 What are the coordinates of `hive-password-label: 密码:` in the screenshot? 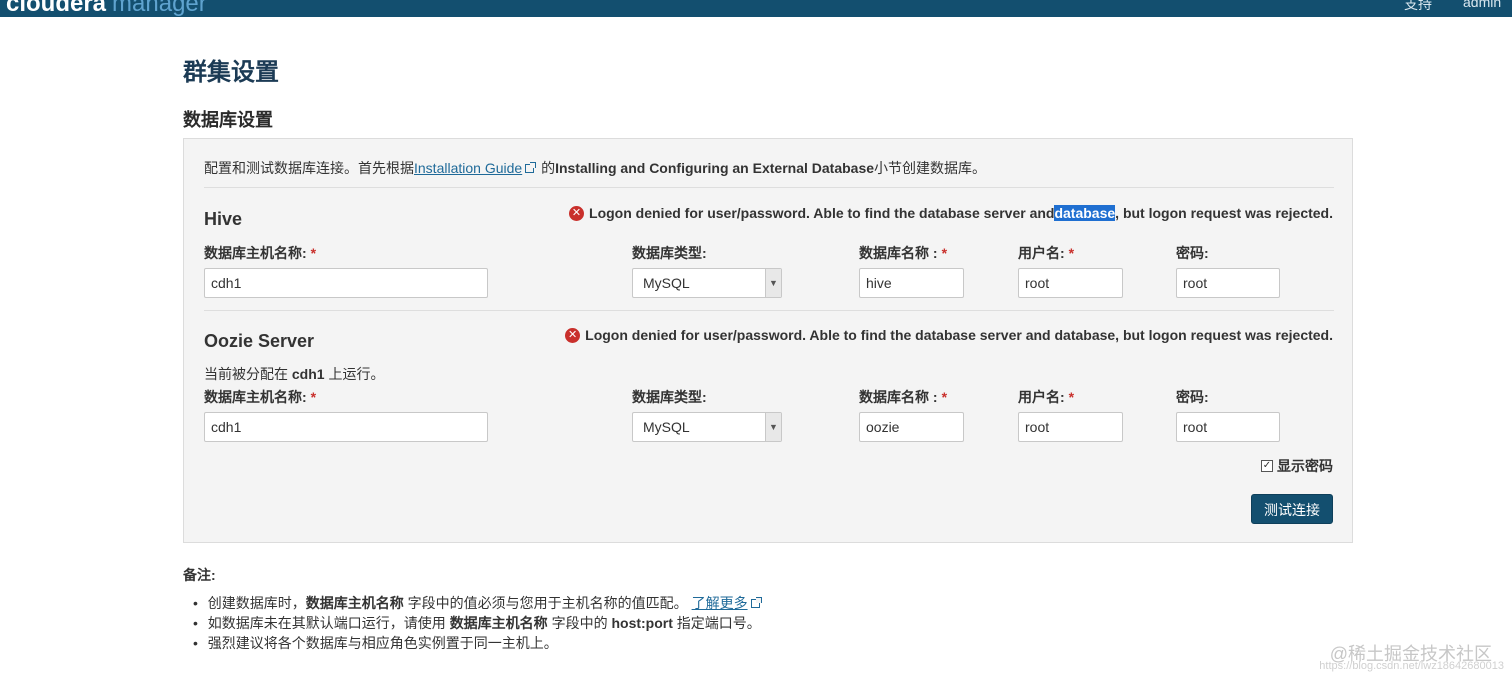 It's located at (1192, 253).